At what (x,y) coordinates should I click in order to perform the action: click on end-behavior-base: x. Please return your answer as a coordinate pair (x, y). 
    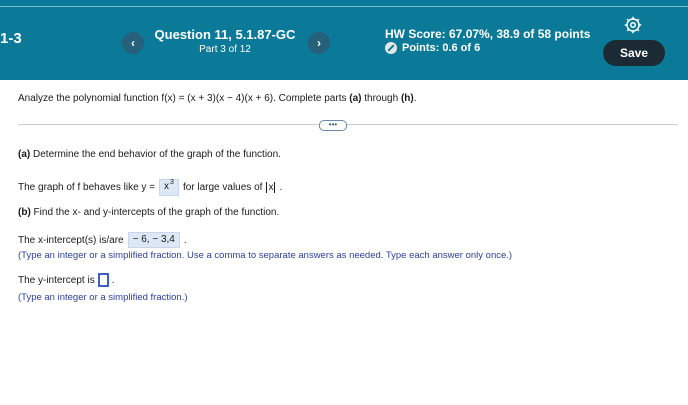
    Looking at the image, I should click on (167, 186).